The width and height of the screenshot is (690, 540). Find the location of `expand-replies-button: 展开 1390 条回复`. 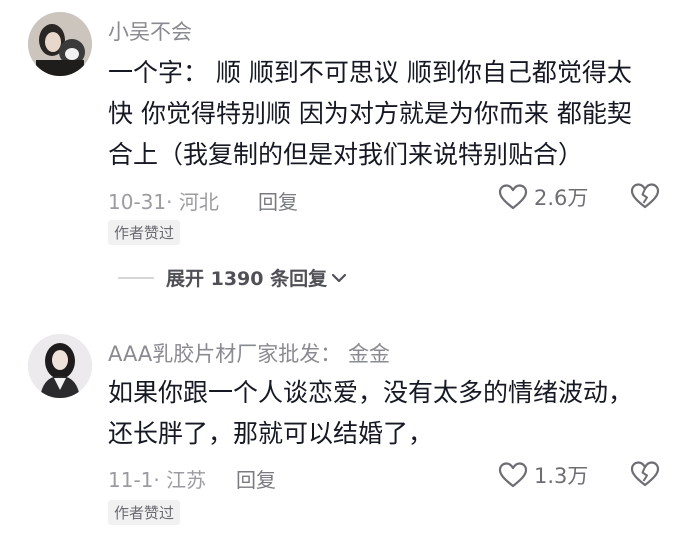

expand-replies-button: 展开 1390 条回复 is located at coordinates (232, 277).